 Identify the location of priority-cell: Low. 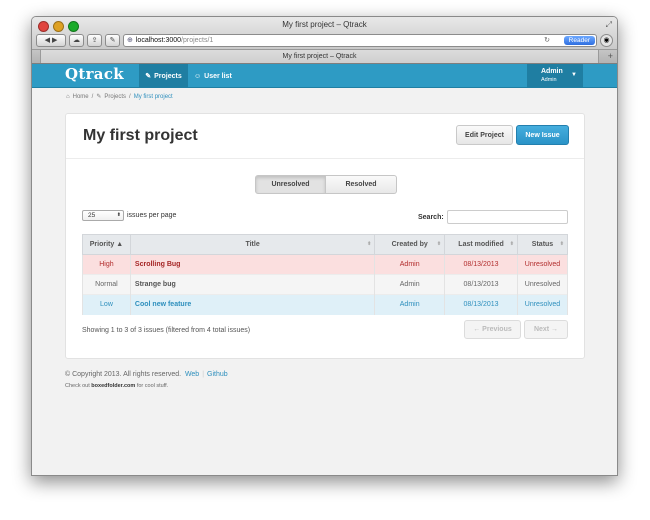
(106, 304).